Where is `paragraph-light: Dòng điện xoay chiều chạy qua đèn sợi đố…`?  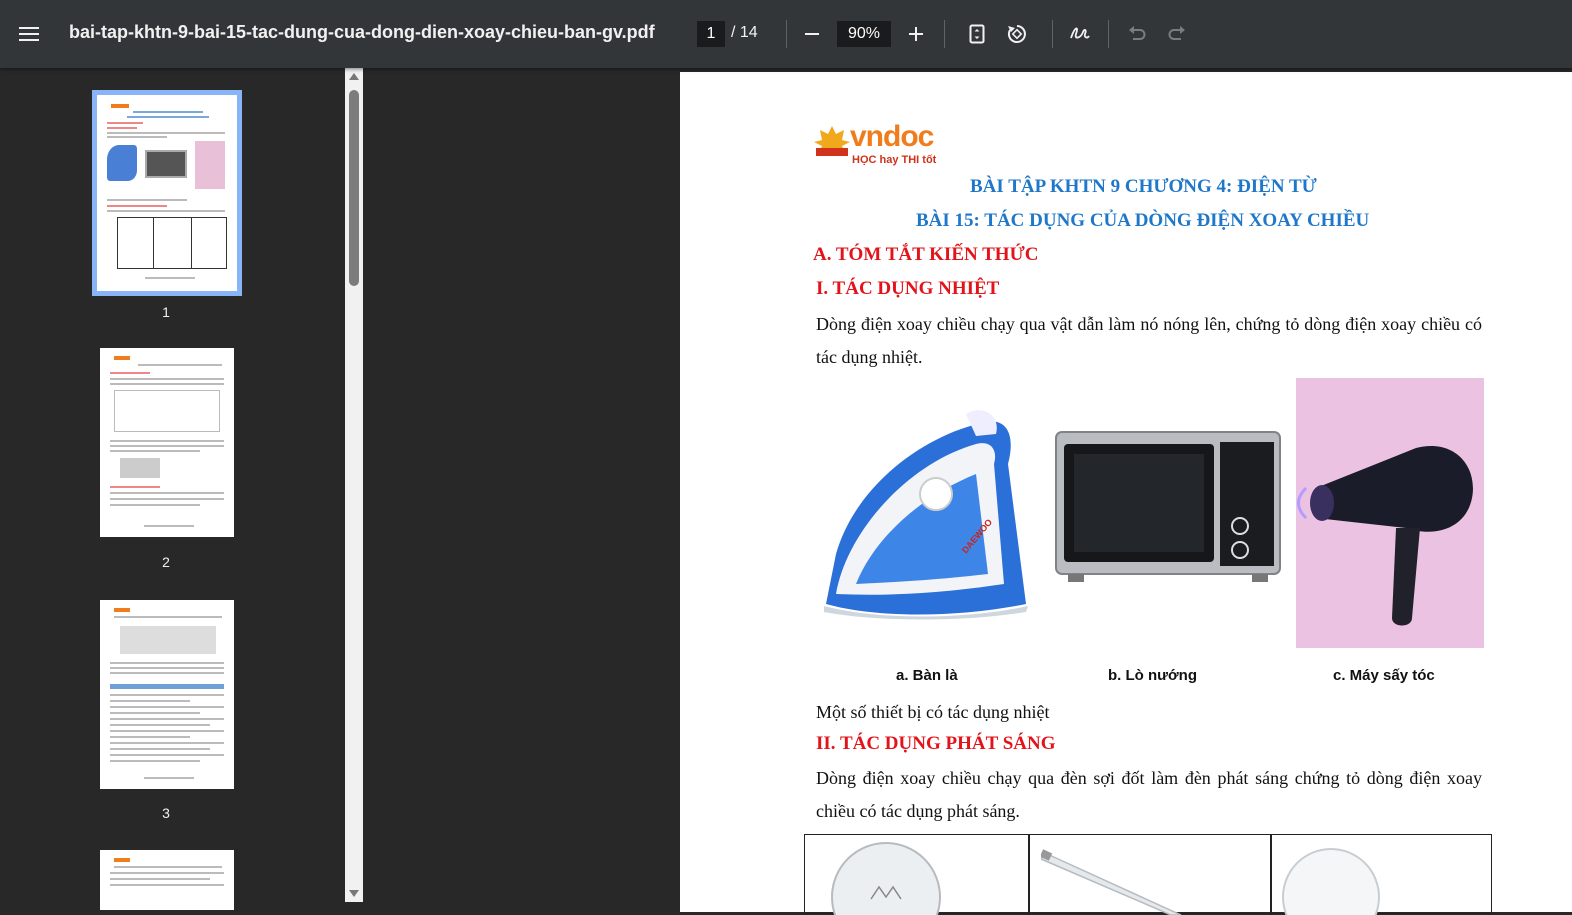 paragraph-light: Dòng điện xoay chiều chạy qua đèn sợi đố… is located at coordinates (1149, 794).